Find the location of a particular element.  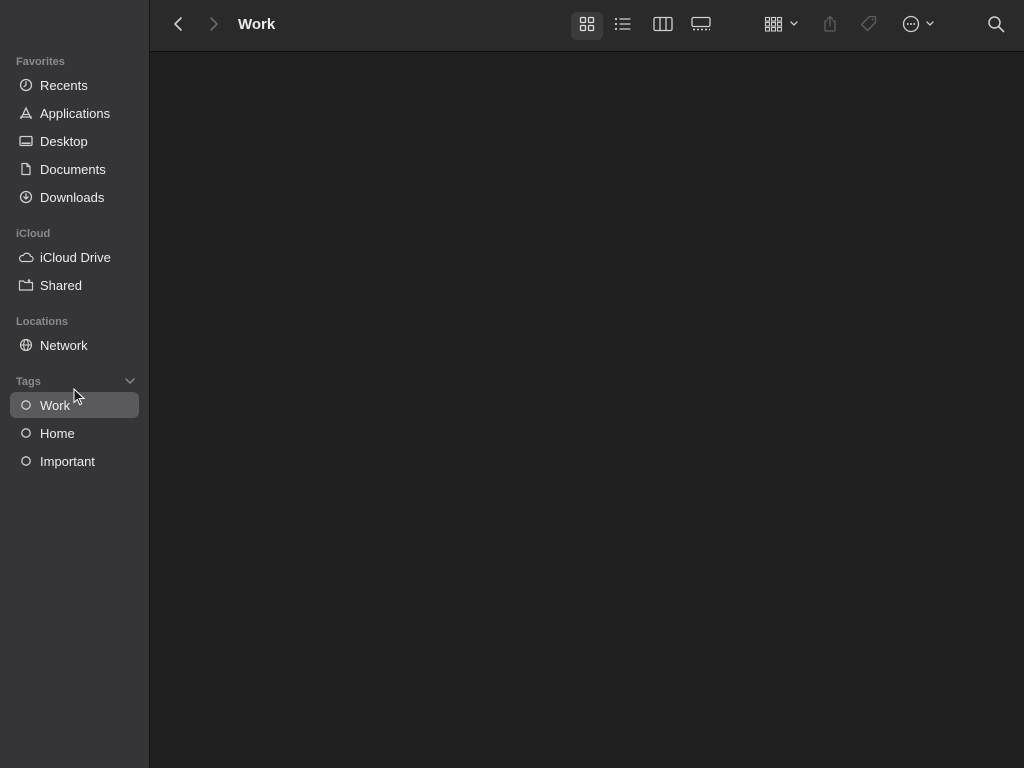

sidebar-item-label: iCloud Drive is located at coordinates (75, 257).